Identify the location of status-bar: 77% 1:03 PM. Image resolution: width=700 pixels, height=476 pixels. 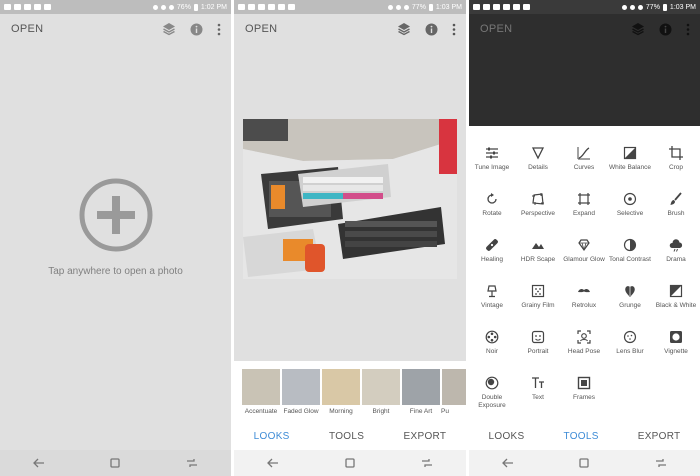
(350, 7).